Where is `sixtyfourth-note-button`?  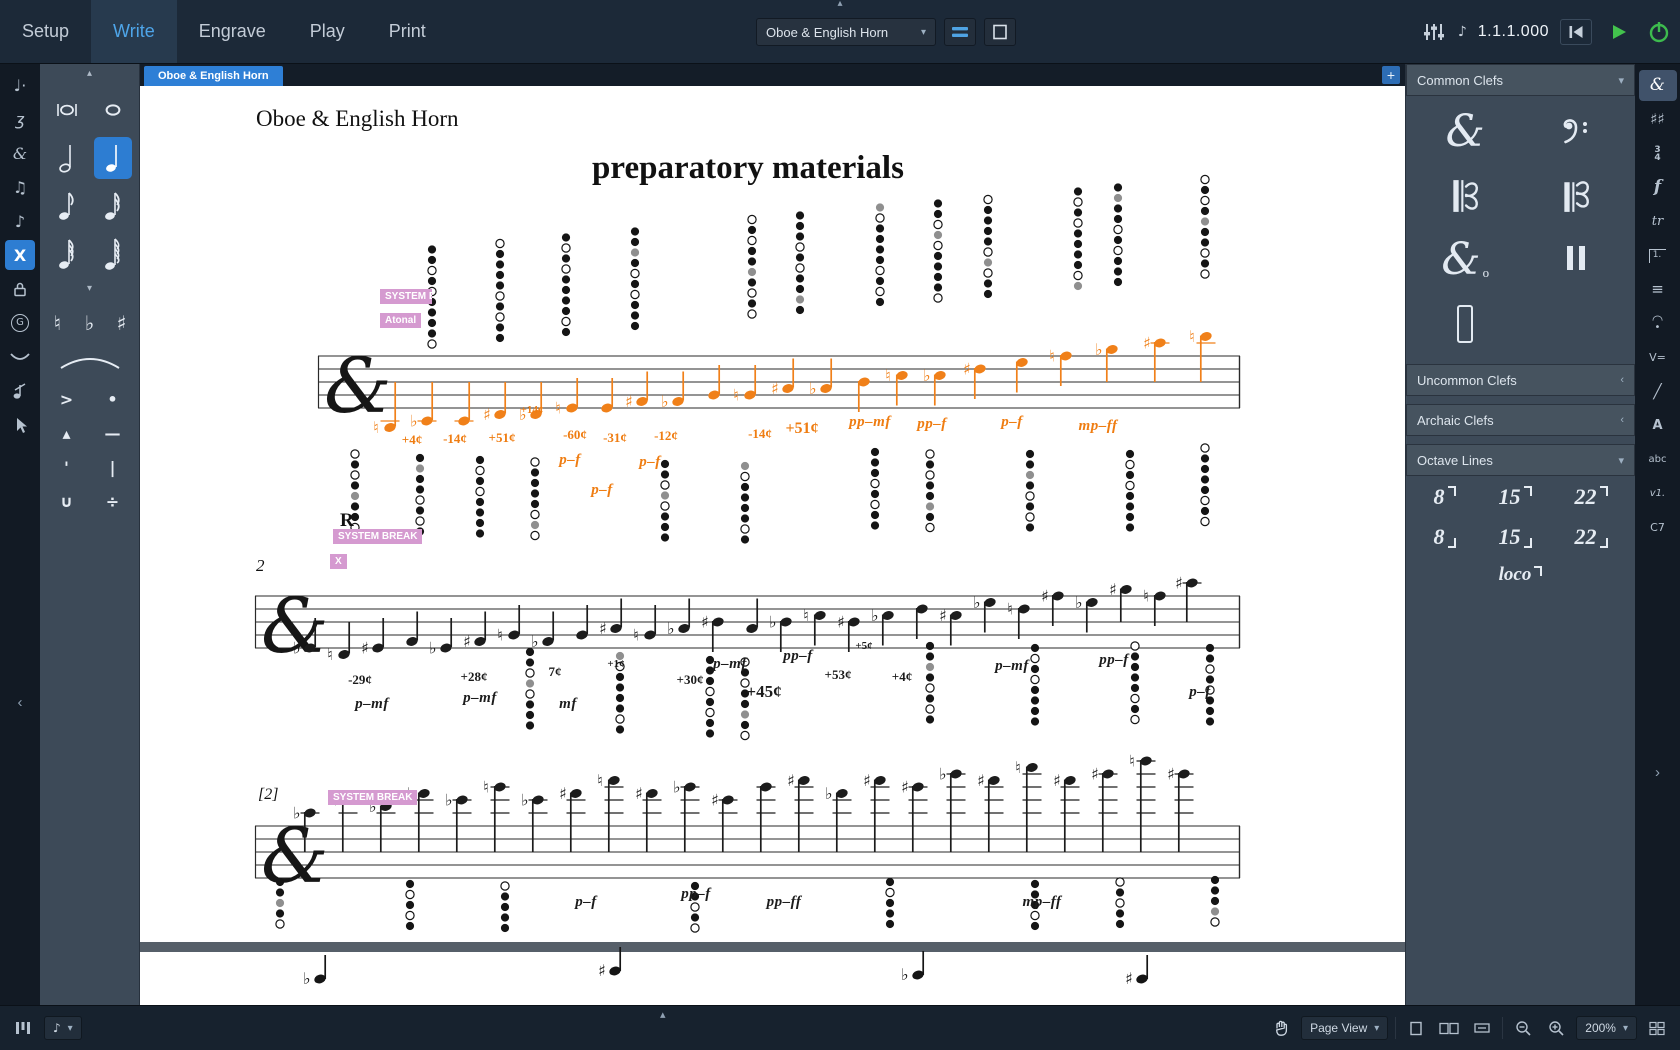
sixtyfourth-note-button is located at coordinates (113, 254).